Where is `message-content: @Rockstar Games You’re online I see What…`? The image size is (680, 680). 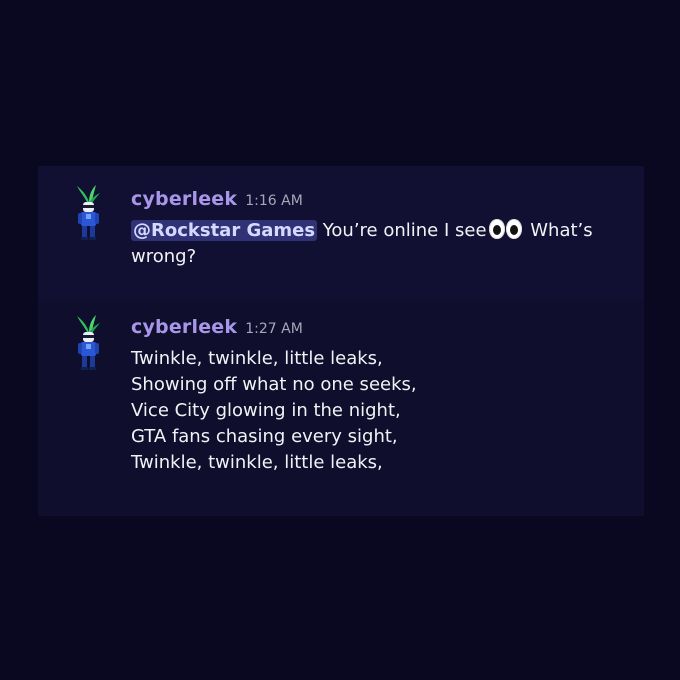 message-content: @Rockstar Games You’re online I see What… is located at coordinates (381, 244).